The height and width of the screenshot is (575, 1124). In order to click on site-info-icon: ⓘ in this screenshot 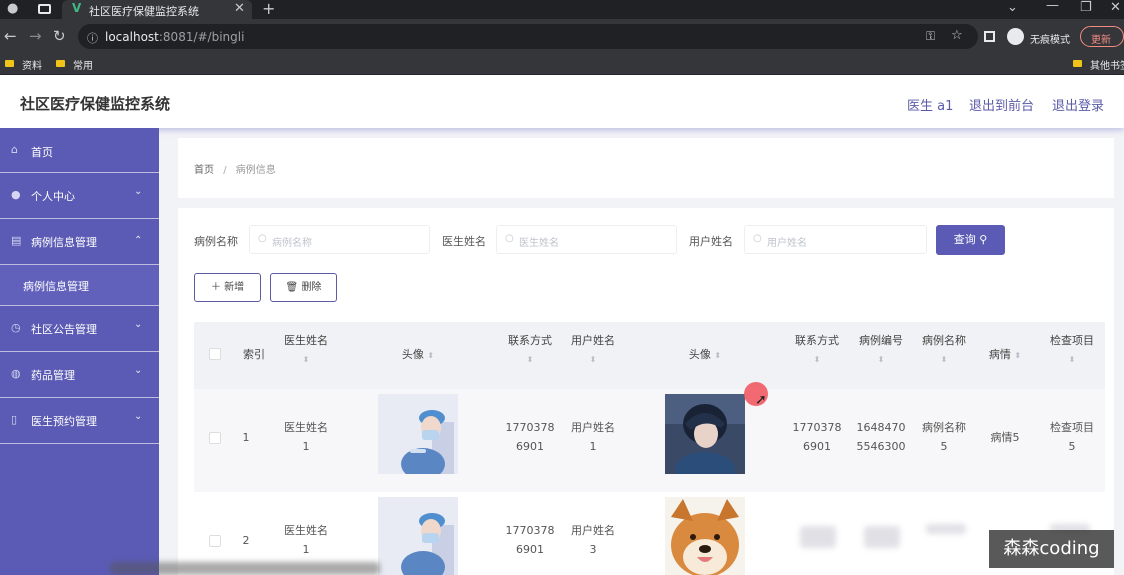, I will do `click(92, 38)`.